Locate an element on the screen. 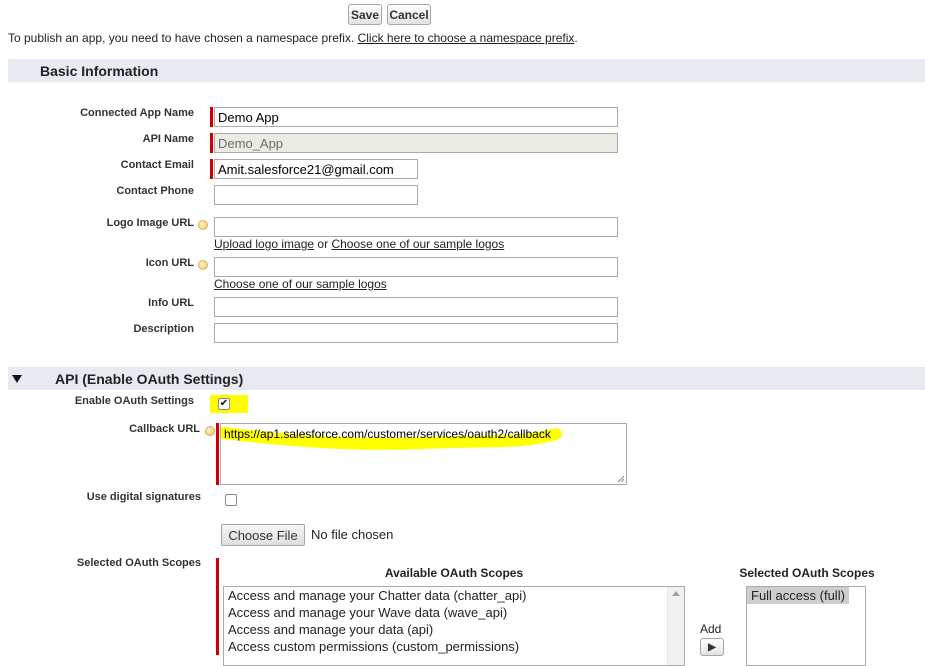 The width and height of the screenshot is (925, 666). info-url-input is located at coordinates (416, 307).